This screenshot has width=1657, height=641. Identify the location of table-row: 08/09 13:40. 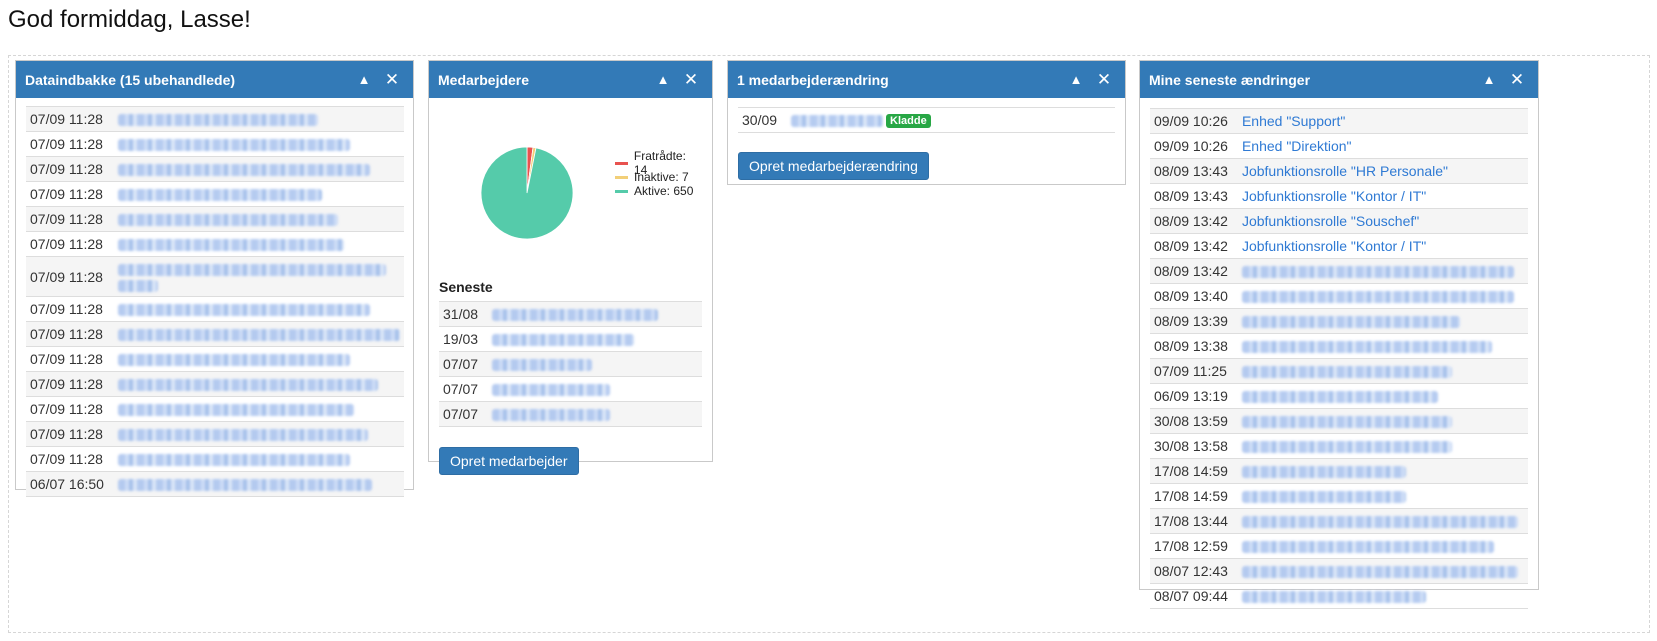
(1339, 296).